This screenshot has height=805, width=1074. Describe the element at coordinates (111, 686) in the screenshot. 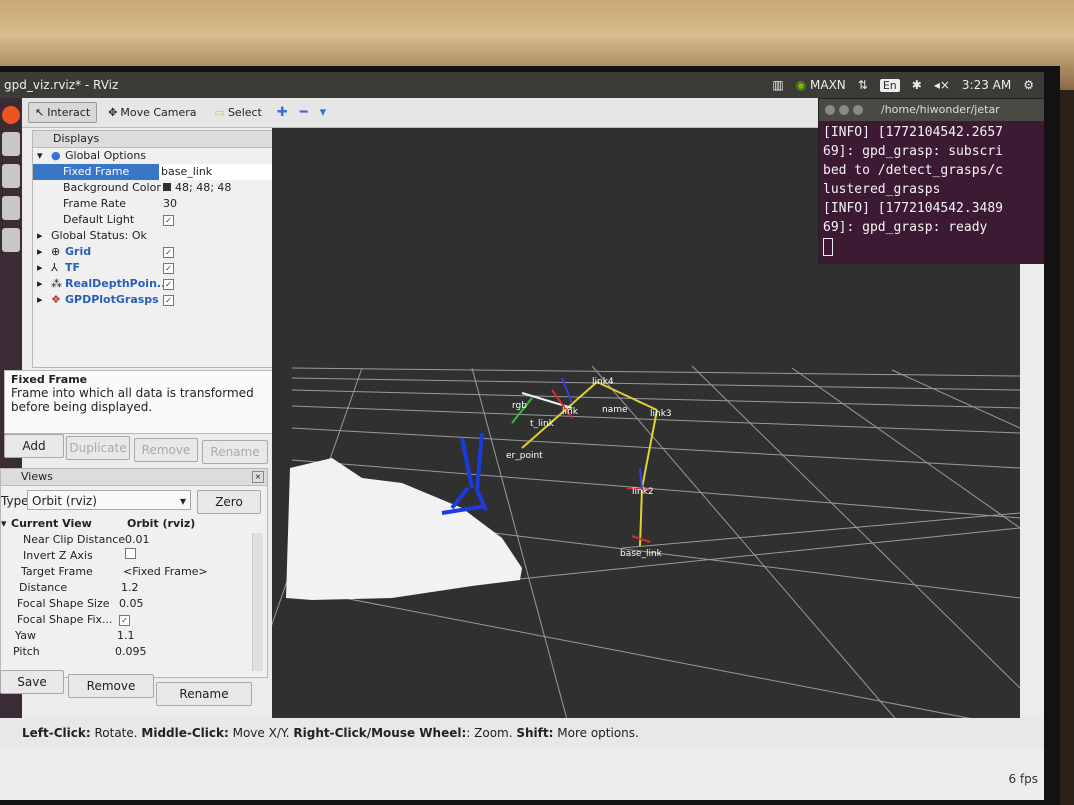

I see `remove-view-button: Remove` at that location.